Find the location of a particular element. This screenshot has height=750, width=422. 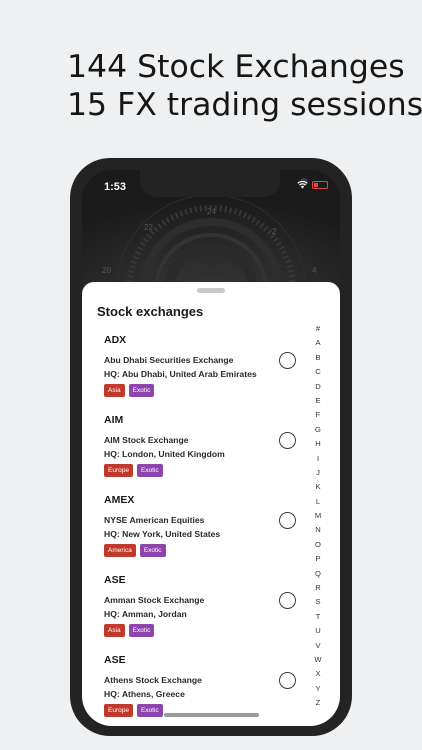

index-letter: I is located at coordinates (318, 459).